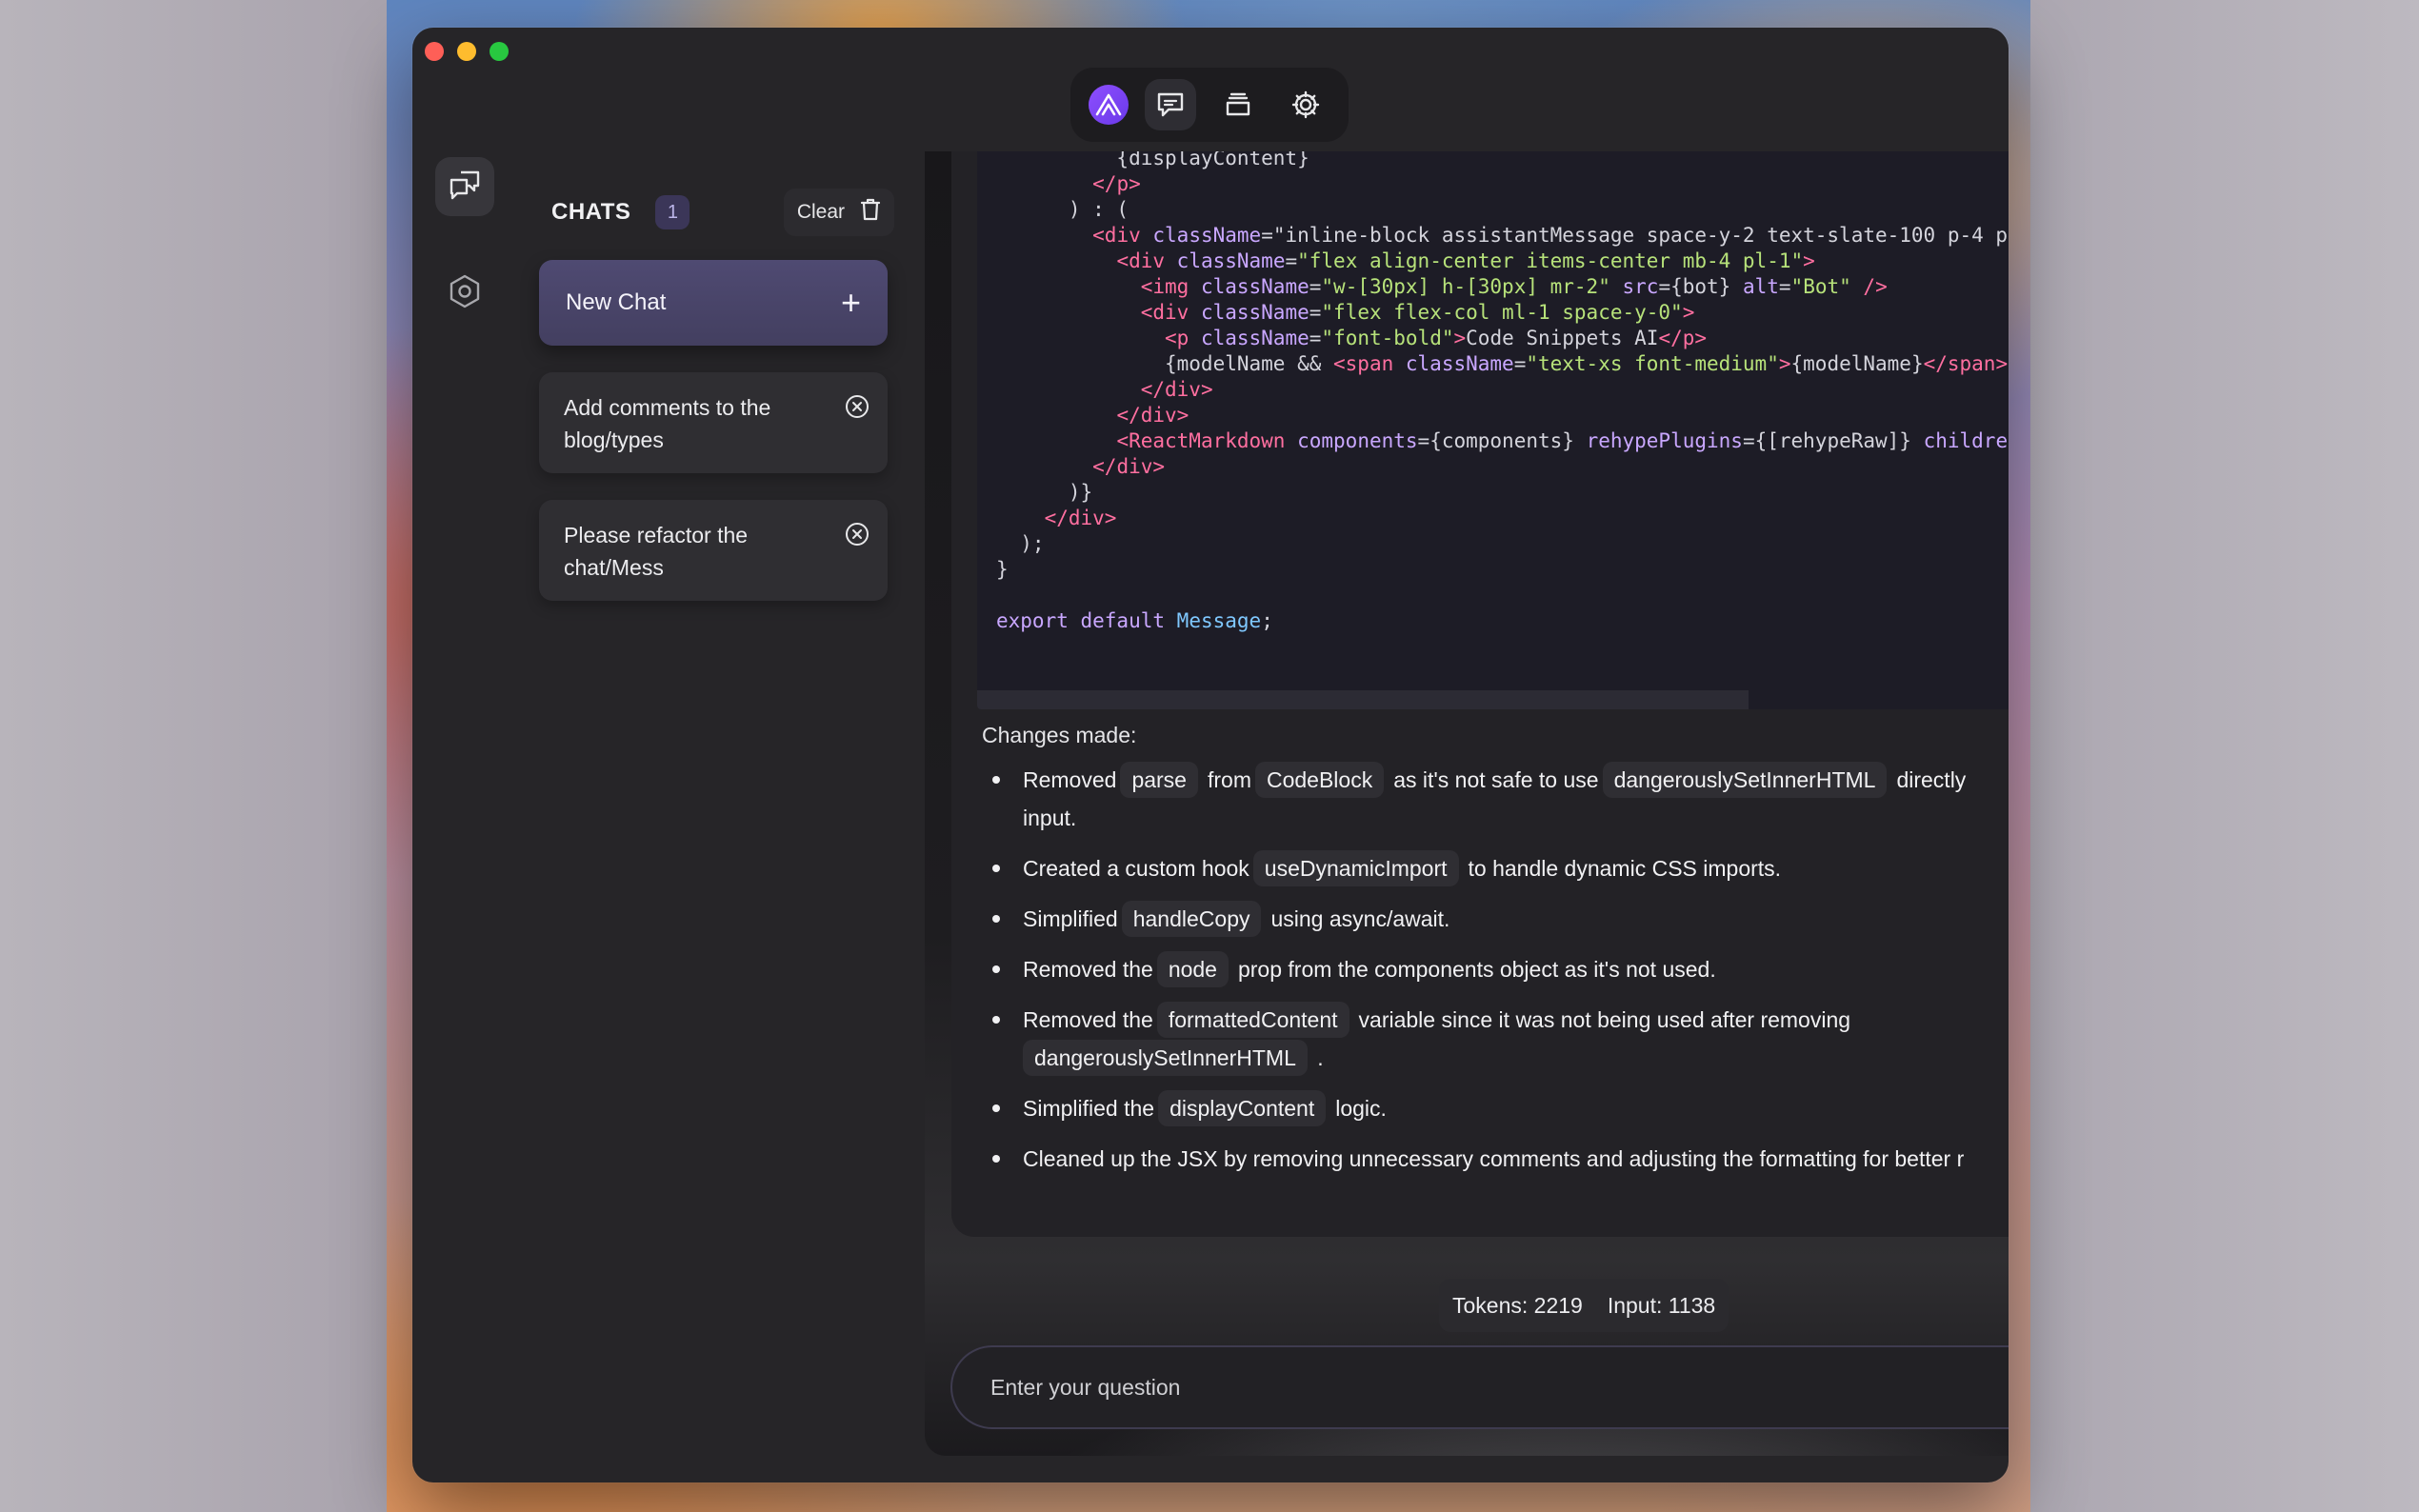  I want to click on change-text: directly, so click(1931, 779).